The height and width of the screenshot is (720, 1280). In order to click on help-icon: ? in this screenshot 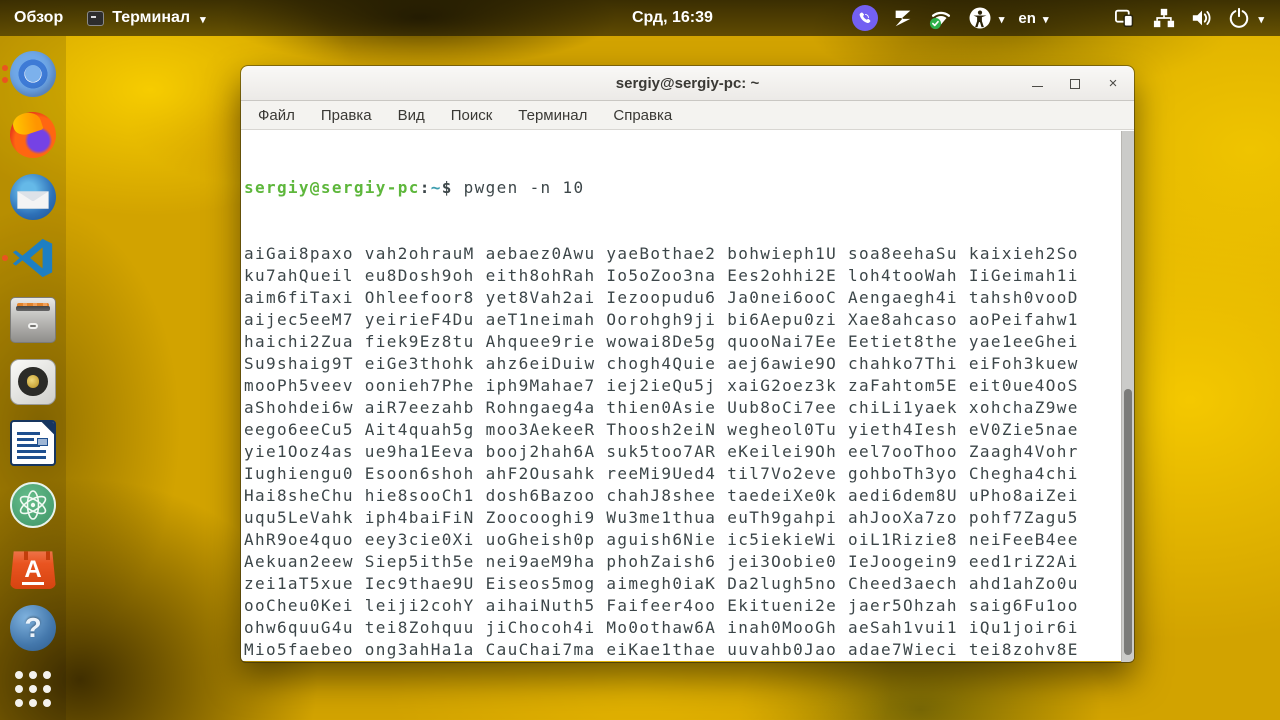, I will do `click(33, 627)`.